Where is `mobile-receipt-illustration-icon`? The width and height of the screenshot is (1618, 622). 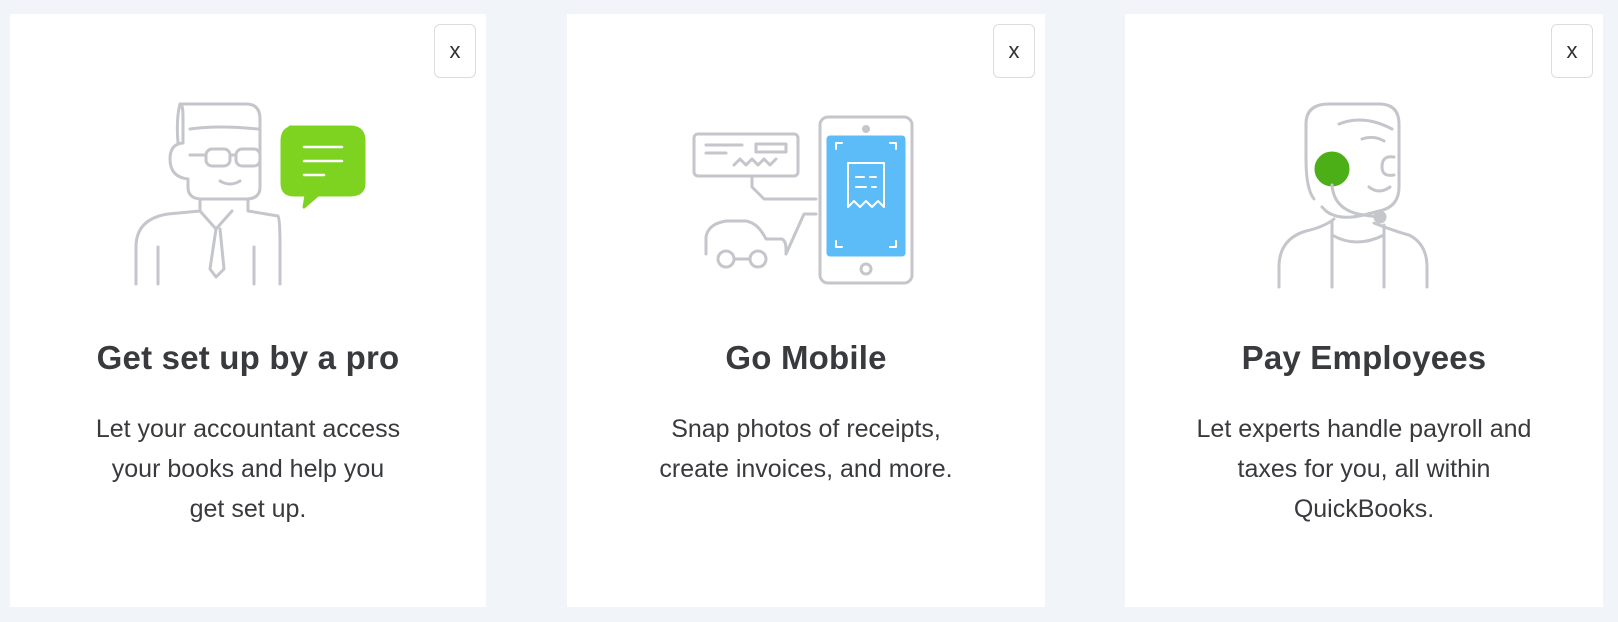
mobile-receipt-illustration-icon is located at coordinates (803, 200).